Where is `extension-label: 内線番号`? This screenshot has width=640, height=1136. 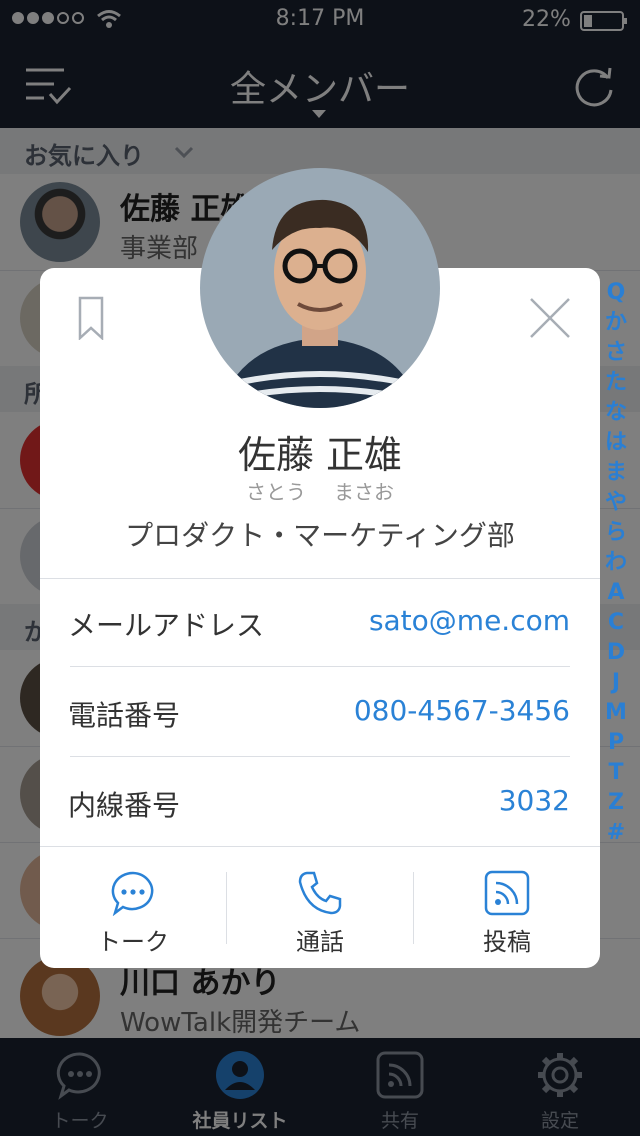 extension-label: 内線番号 is located at coordinates (124, 805).